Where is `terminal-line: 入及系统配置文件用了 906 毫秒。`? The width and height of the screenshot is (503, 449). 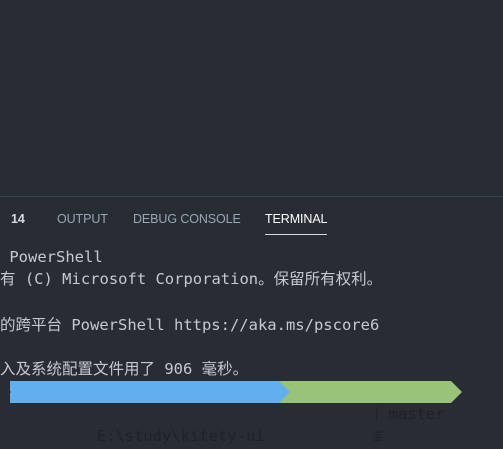
terminal-line: 入及系统配置文件用了 906 毫秒。 is located at coordinates (124, 369).